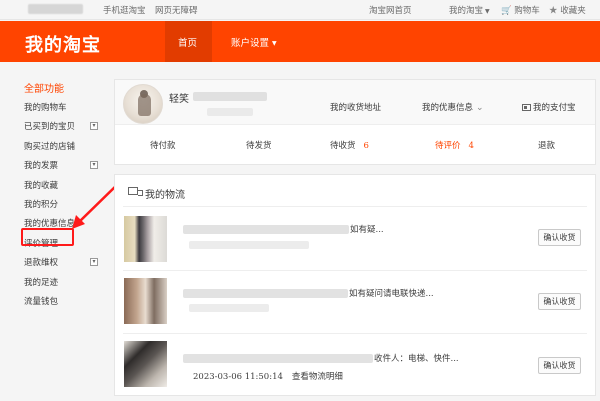 The image size is (600, 401). What do you see at coordinates (480, 108) in the screenshot?
I see `chevron-down-icon: ⌄` at bounding box center [480, 108].